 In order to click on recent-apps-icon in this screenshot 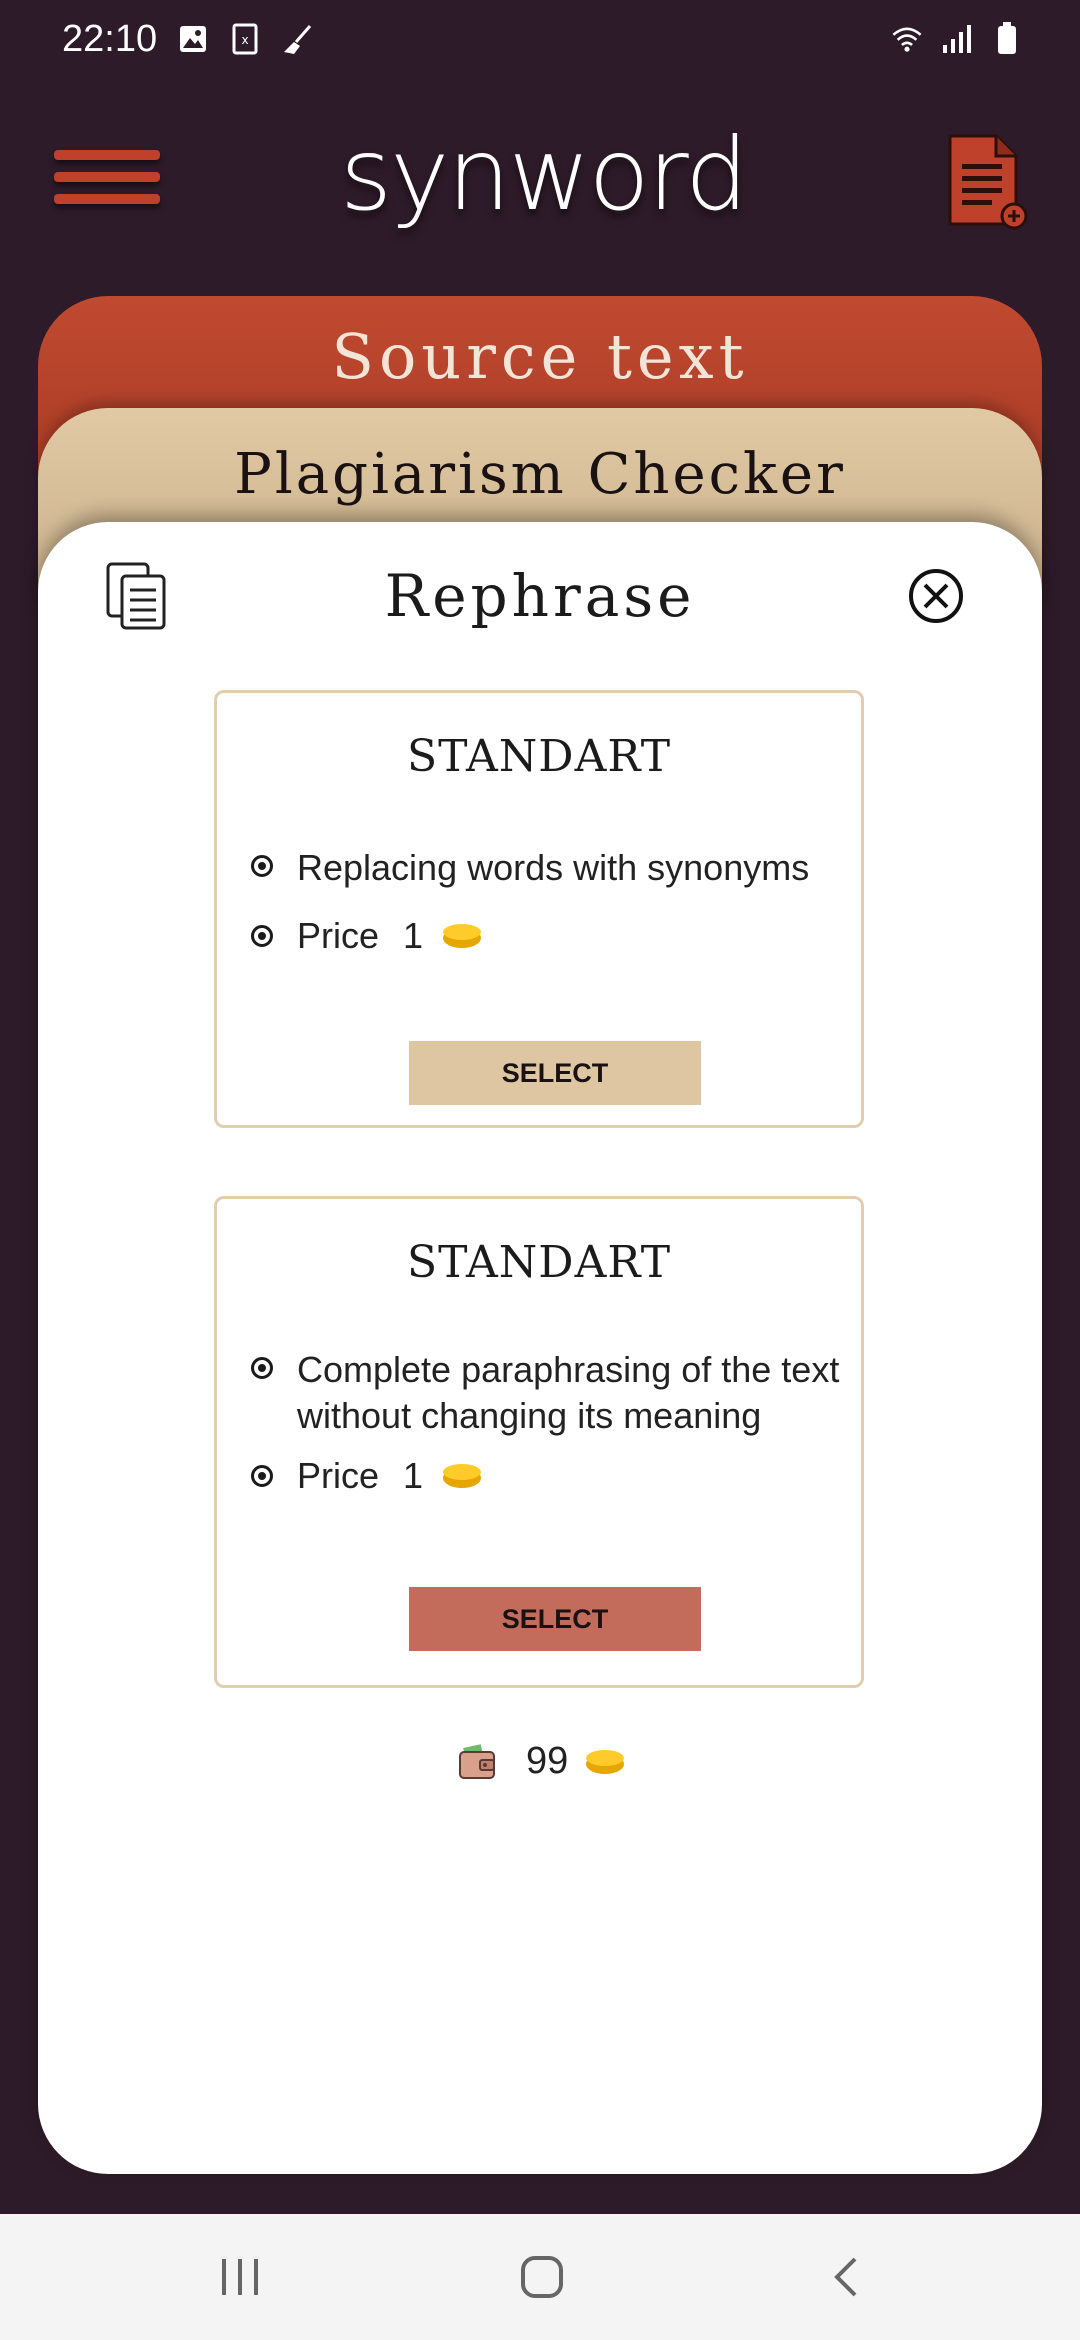, I will do `click(240, 2277)`.